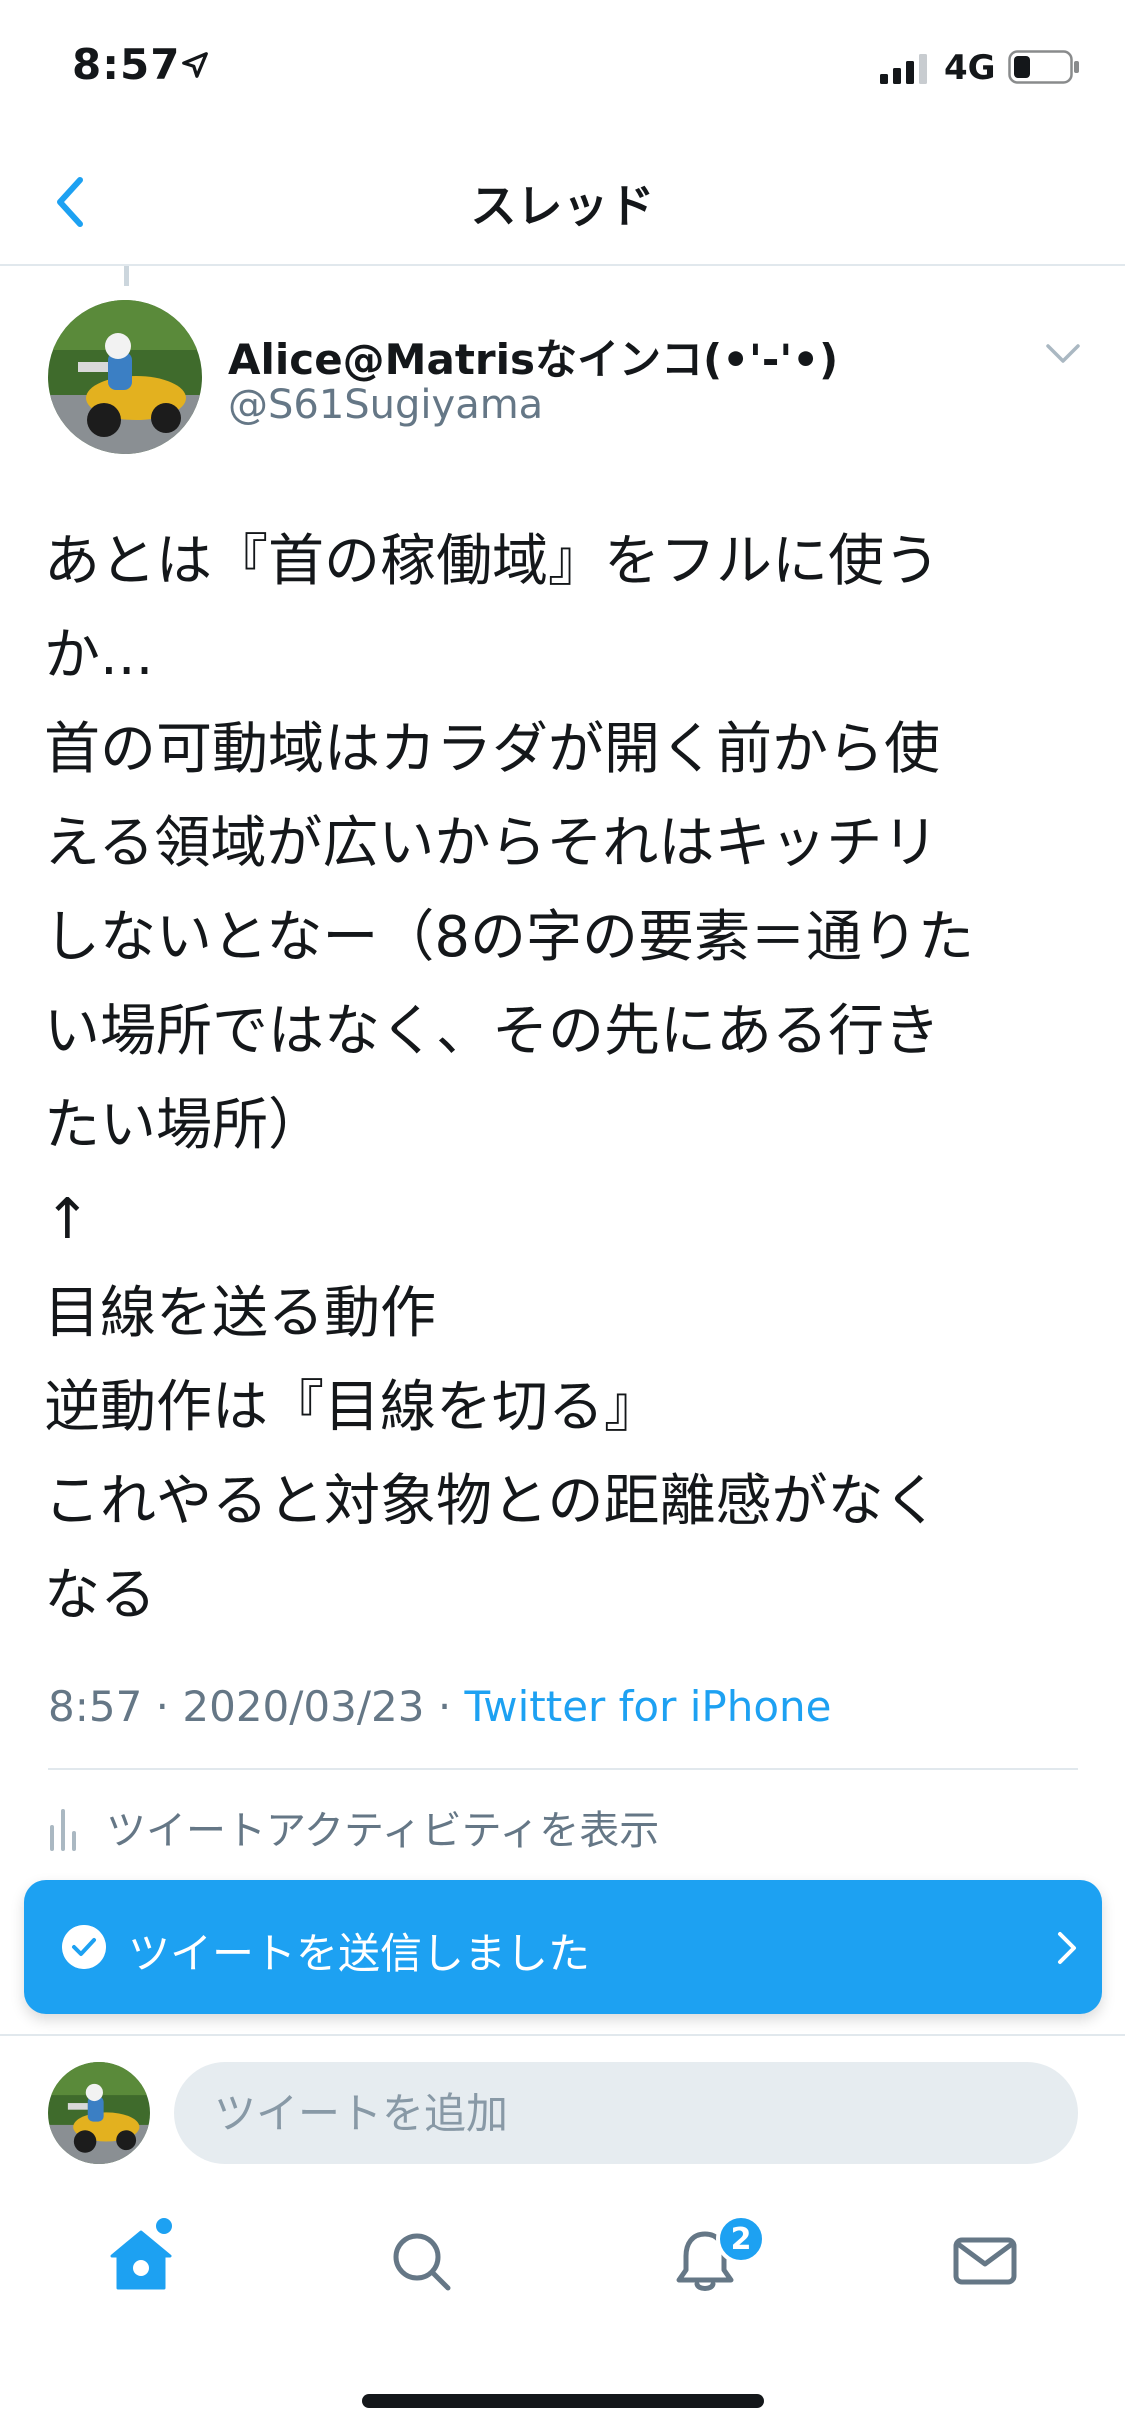 The width and height of the screenshot is (1125, 2436). Describe the element at coordinates (626, 2113) in the screenshot. I see `add-tweet-input` at that location.